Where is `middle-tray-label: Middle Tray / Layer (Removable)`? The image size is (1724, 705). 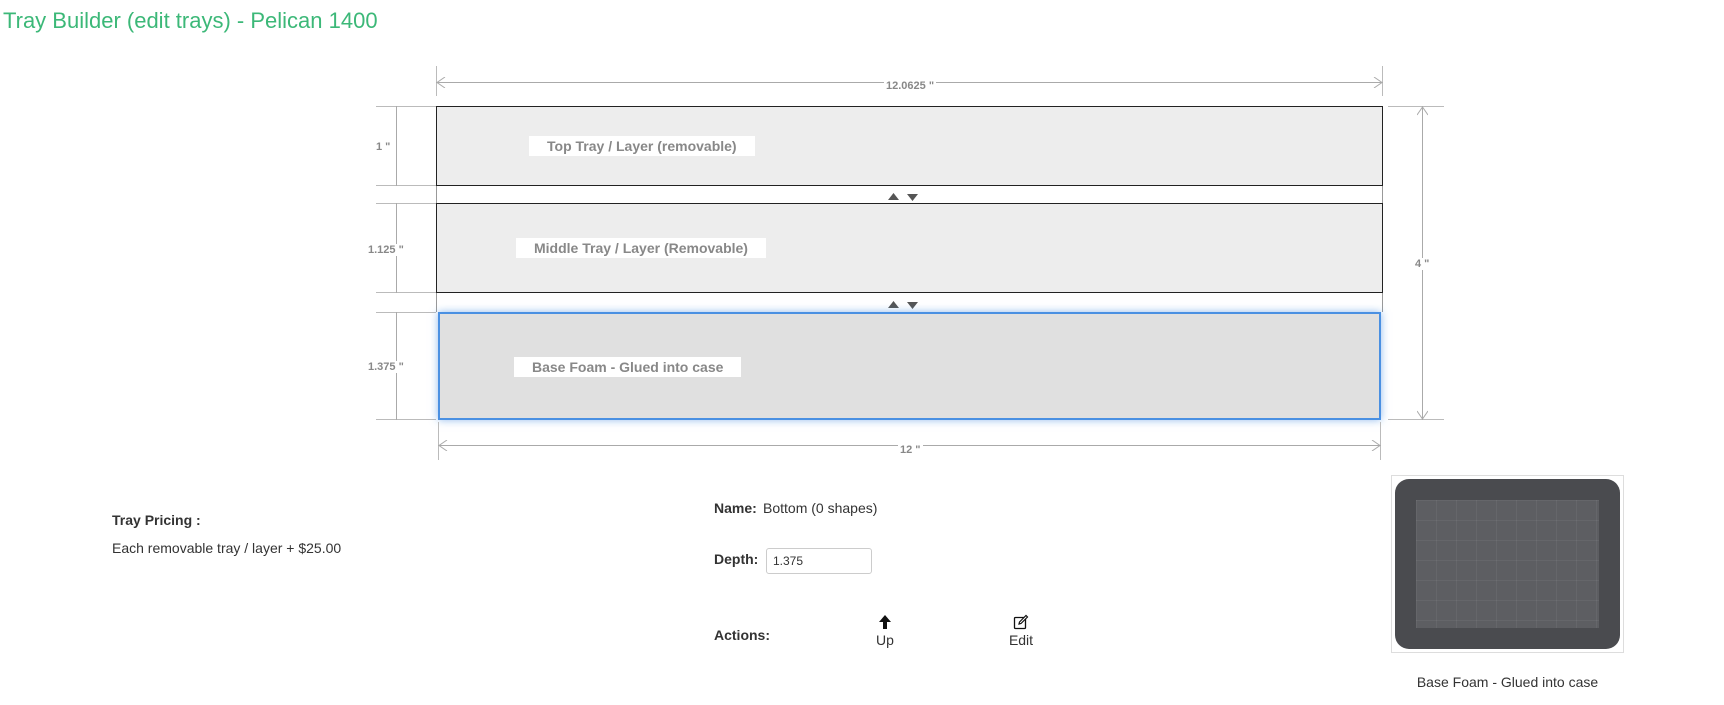
middle-tray-label: Middle Tray / Layer (Removable) is located at coordinates (641, 248).